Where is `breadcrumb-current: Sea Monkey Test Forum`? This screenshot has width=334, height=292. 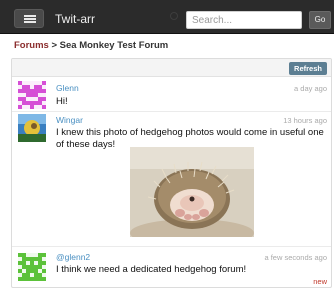
breadcrumb-current: Sea Monkey Test Forum is located at coordinates (114, 45).